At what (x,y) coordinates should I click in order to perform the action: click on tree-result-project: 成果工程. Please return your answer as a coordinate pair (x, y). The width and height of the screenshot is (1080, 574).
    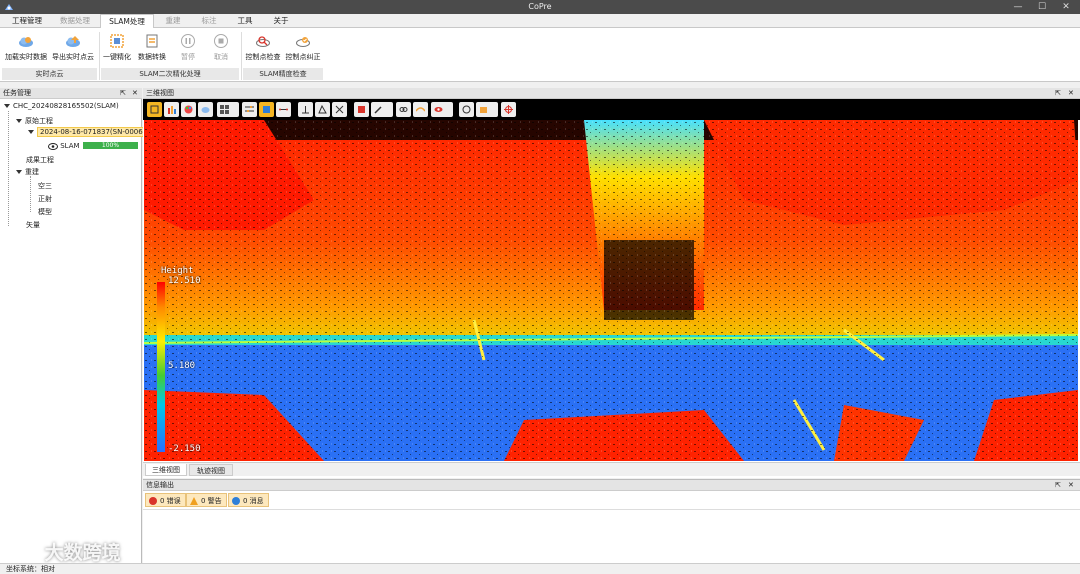
    Looking at the image, I should click on (40, 160).